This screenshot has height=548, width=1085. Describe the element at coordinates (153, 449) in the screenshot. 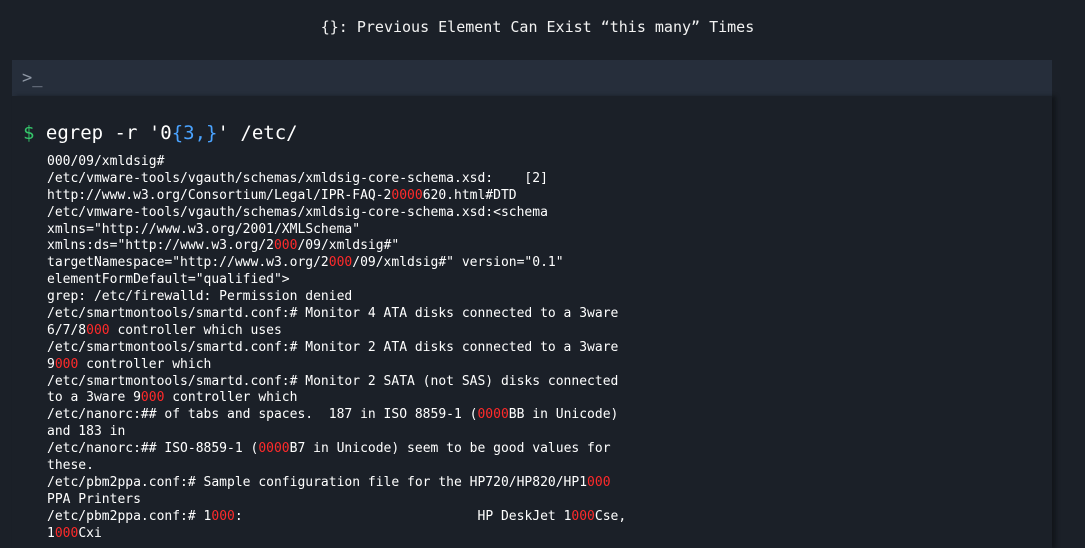

I see `output-text: /etc/nanorc:## ISO-8859-1 (` at that location.